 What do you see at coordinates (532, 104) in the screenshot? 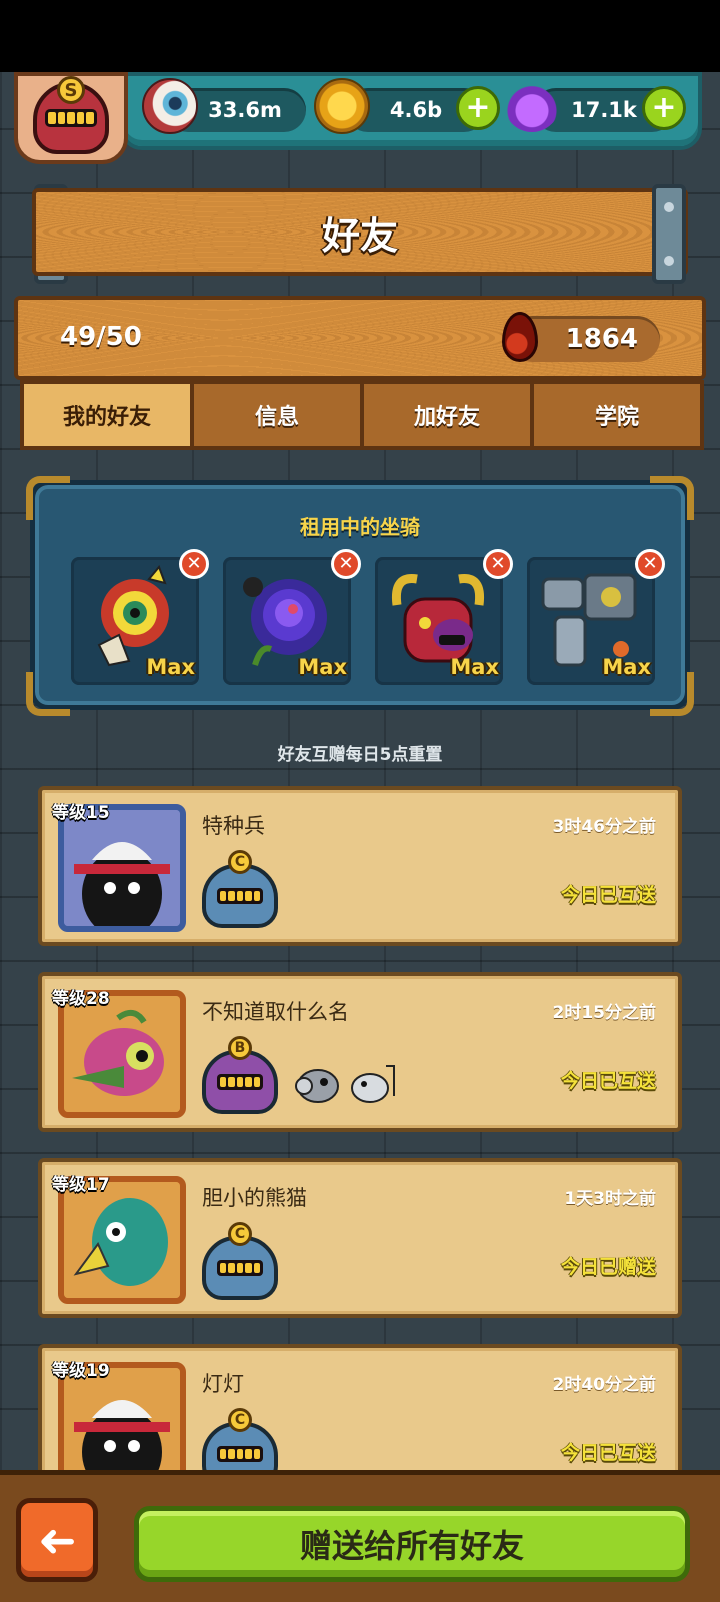
I see `potion-icon` at bounding box center [532, 104].